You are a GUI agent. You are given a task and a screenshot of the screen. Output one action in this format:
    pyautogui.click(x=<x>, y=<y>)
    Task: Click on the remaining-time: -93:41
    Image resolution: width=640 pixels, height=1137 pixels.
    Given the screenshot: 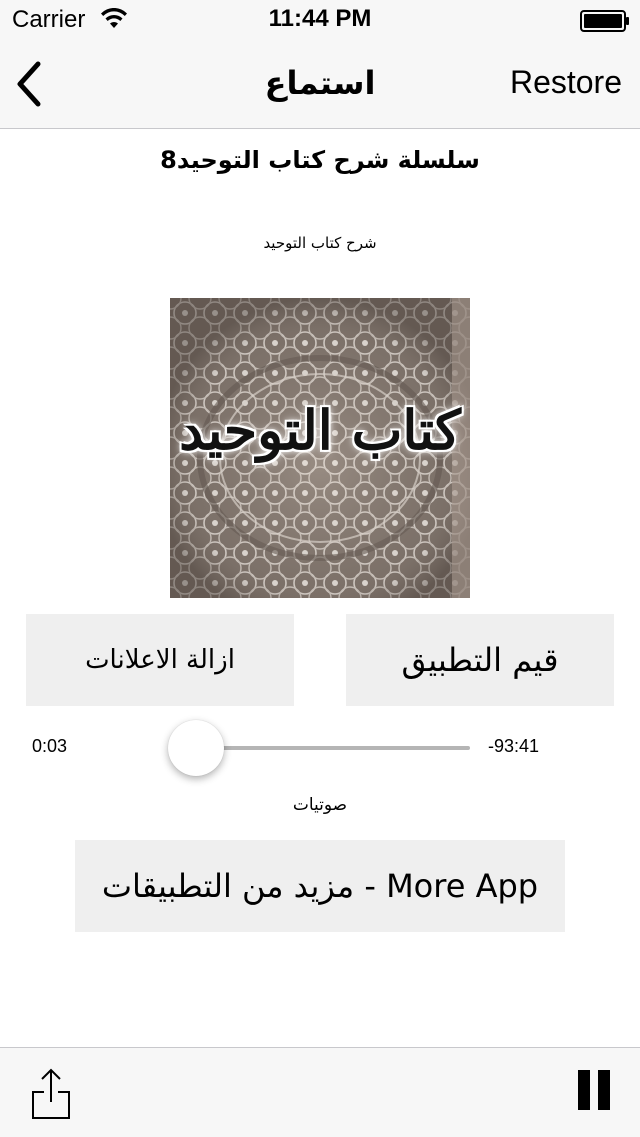 What is the action you would take?
    pyautogui.click(x=514, y=746)
    